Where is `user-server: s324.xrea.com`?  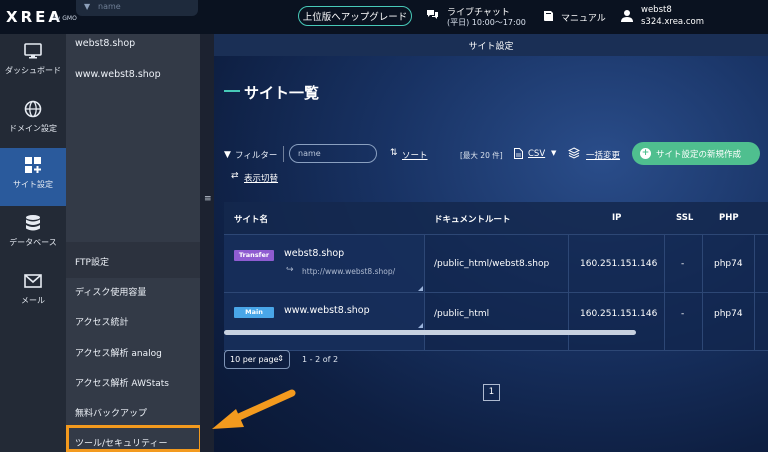 user-server: s324.xrea.com is located at coordinates (672, 22).